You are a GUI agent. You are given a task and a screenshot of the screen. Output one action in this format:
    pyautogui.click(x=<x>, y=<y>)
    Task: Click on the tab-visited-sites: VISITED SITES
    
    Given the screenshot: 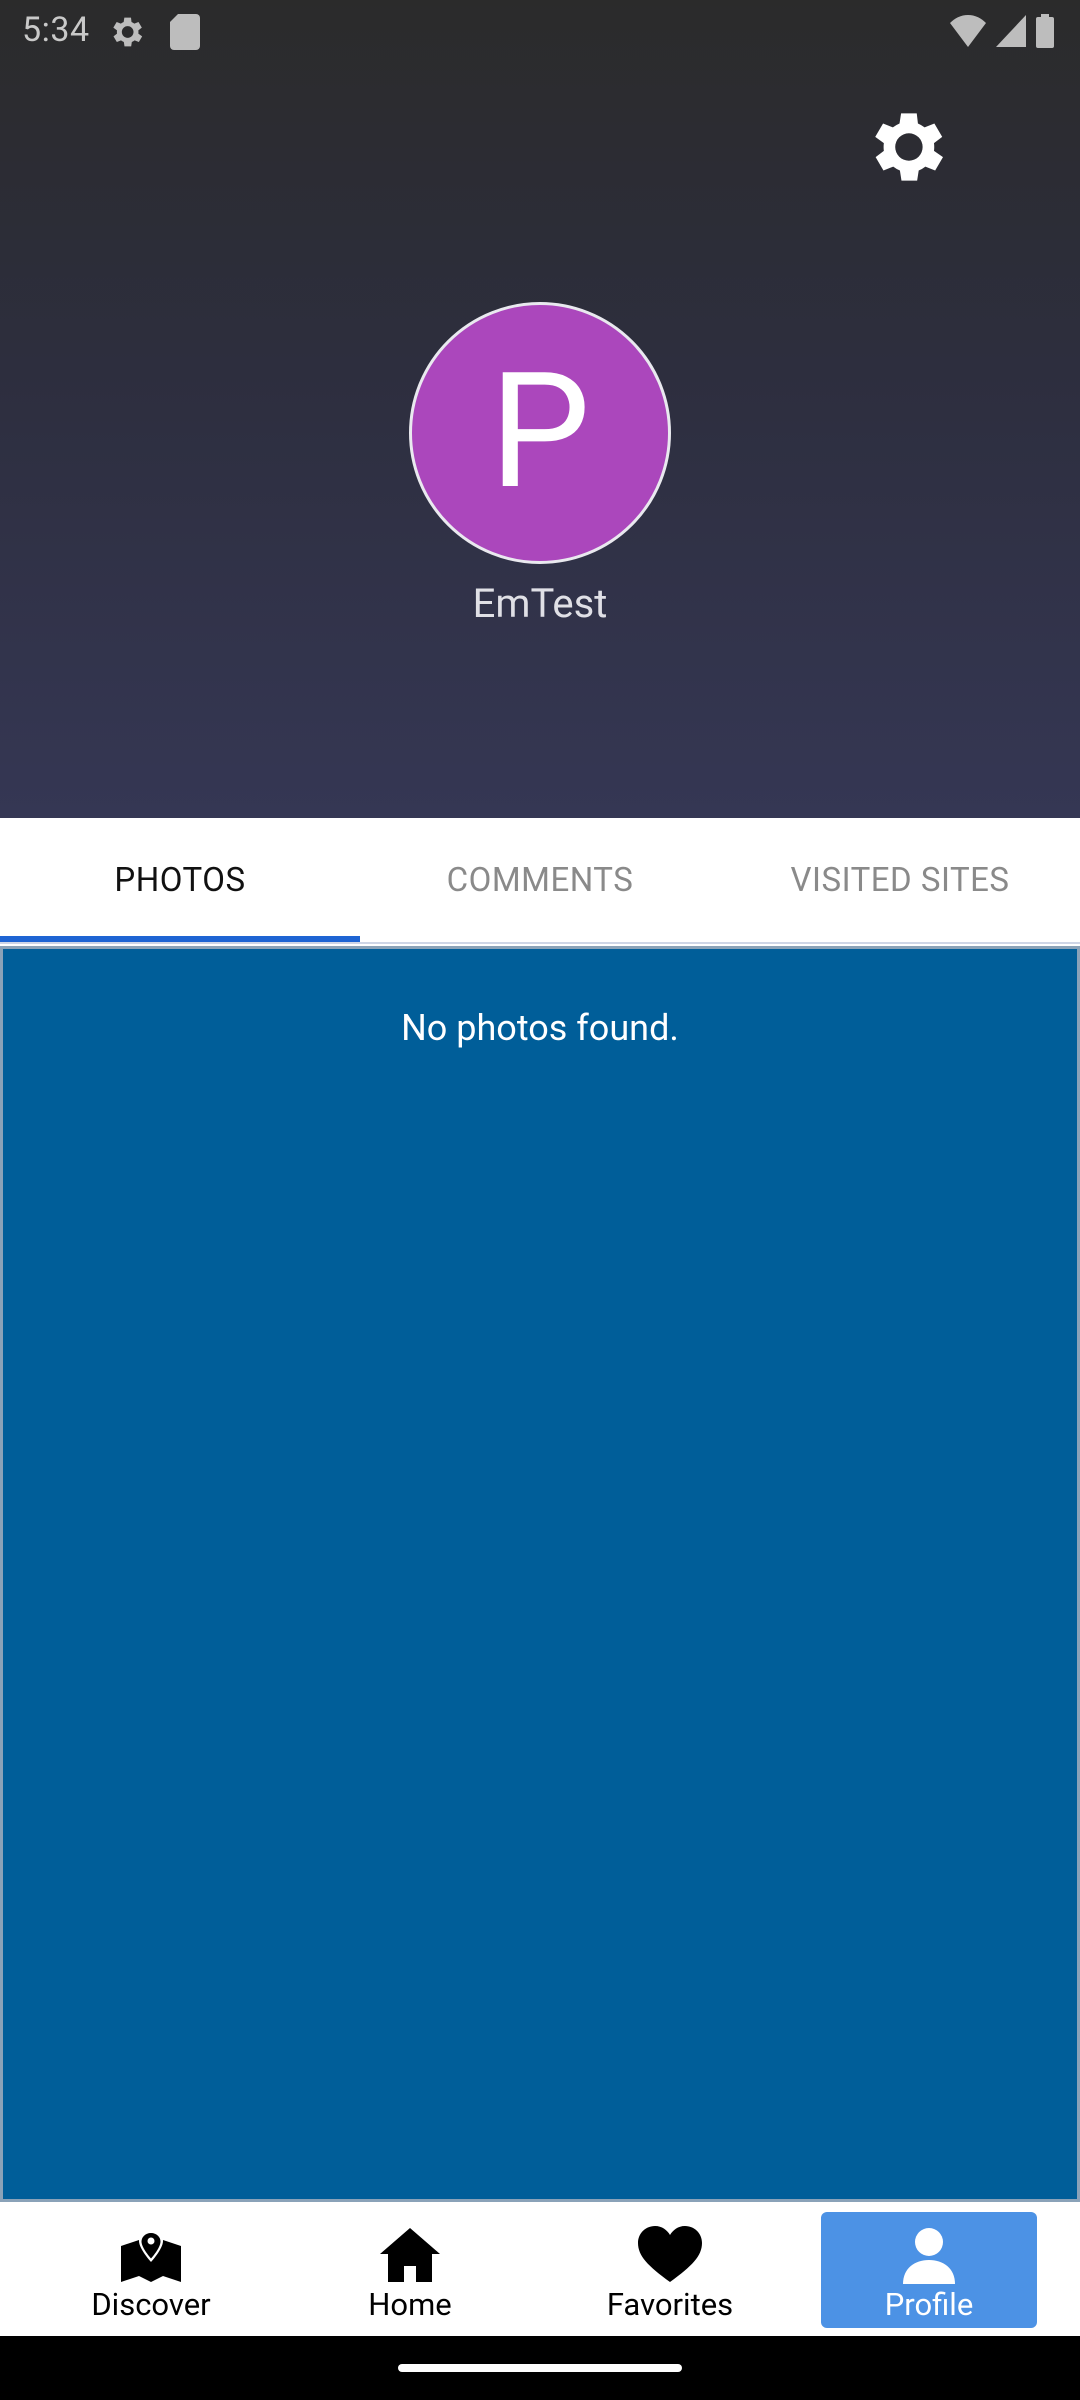 What is the action you would take?
    pyautogui.click(x=900, y=880)
    